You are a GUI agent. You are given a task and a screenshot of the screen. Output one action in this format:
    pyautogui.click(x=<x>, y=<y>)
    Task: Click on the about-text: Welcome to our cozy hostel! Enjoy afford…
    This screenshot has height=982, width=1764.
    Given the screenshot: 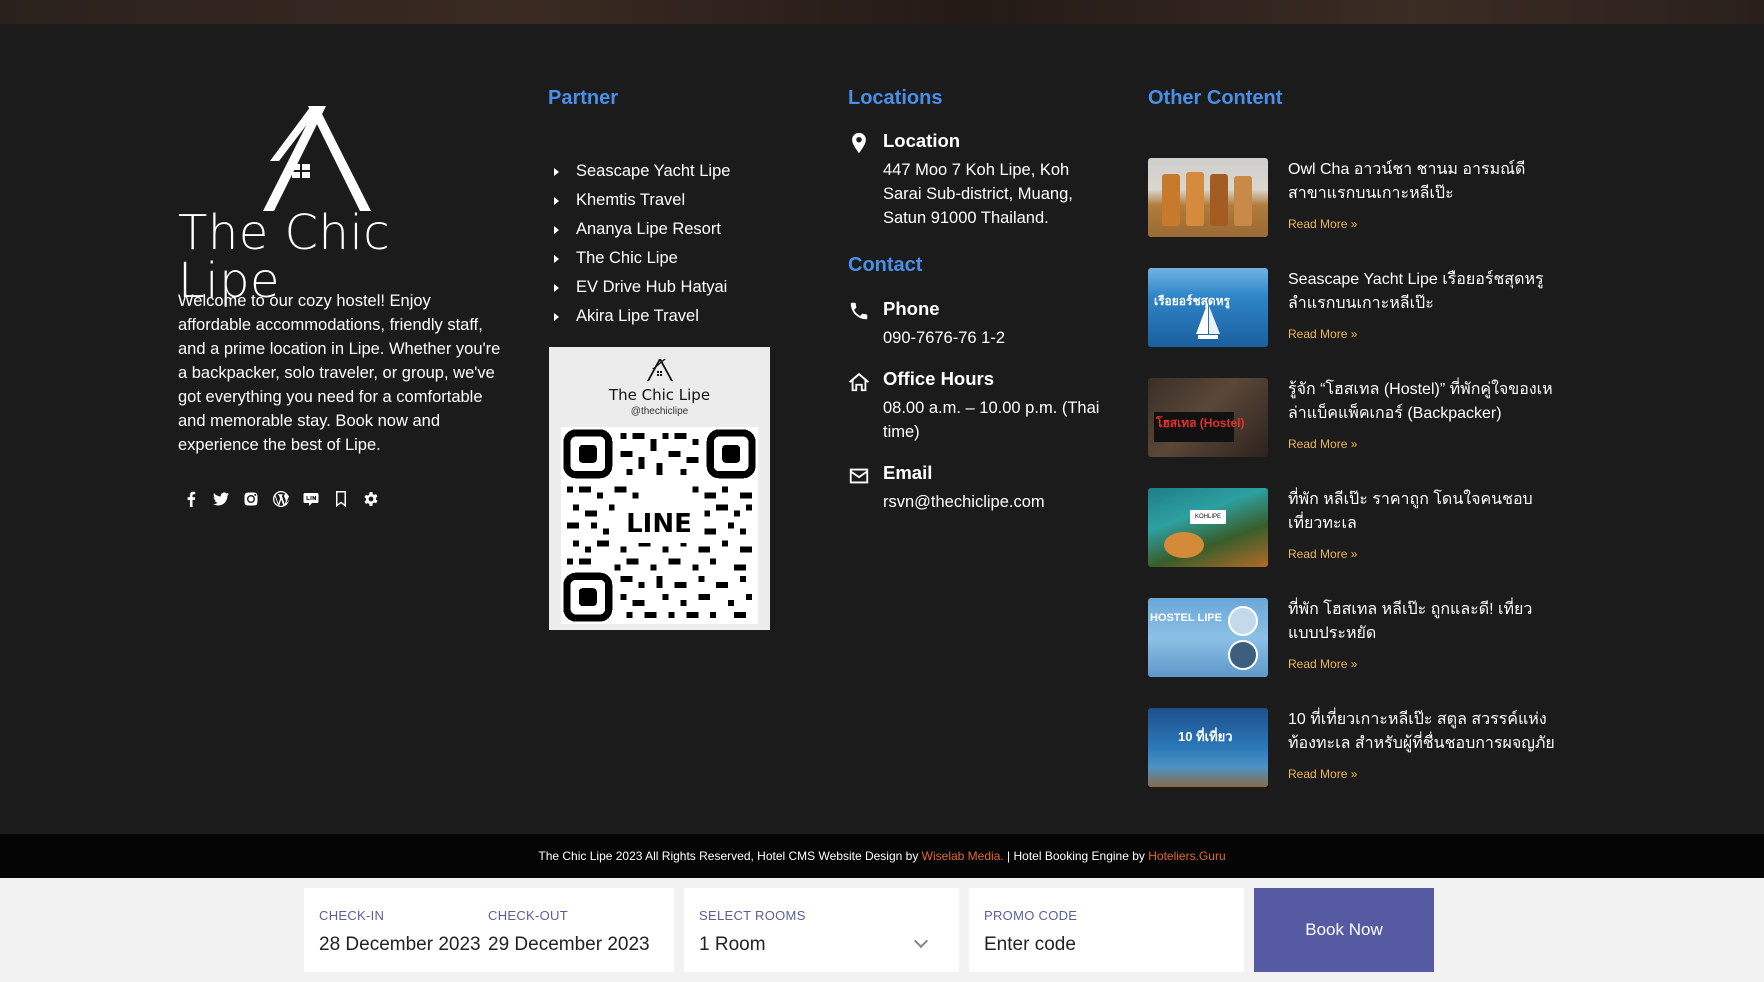 What is the action you would take?
    pyautogui.click(x=339, y=373)
    